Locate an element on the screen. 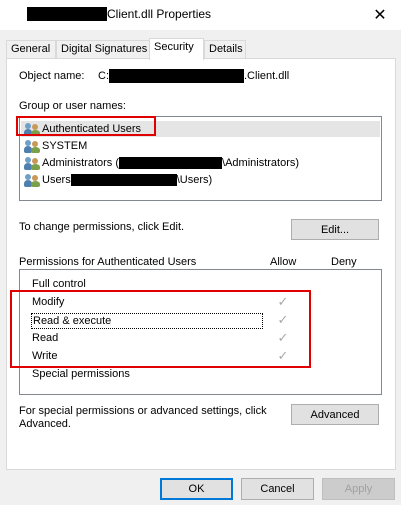 Image resolution: width=401 pixels, height=505 pixels. tab-general: General is located at coordinates (31, 49).